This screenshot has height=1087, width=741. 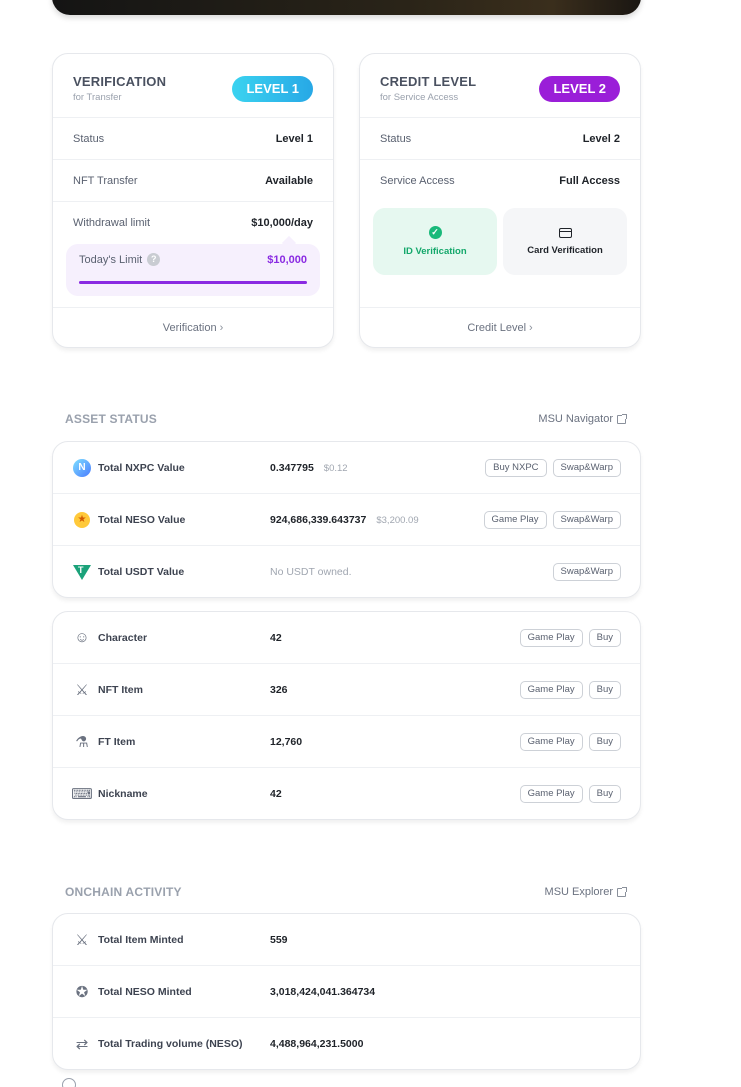 I want to click on verification-status-row: Status Level 1, so click(x=193, y=139).